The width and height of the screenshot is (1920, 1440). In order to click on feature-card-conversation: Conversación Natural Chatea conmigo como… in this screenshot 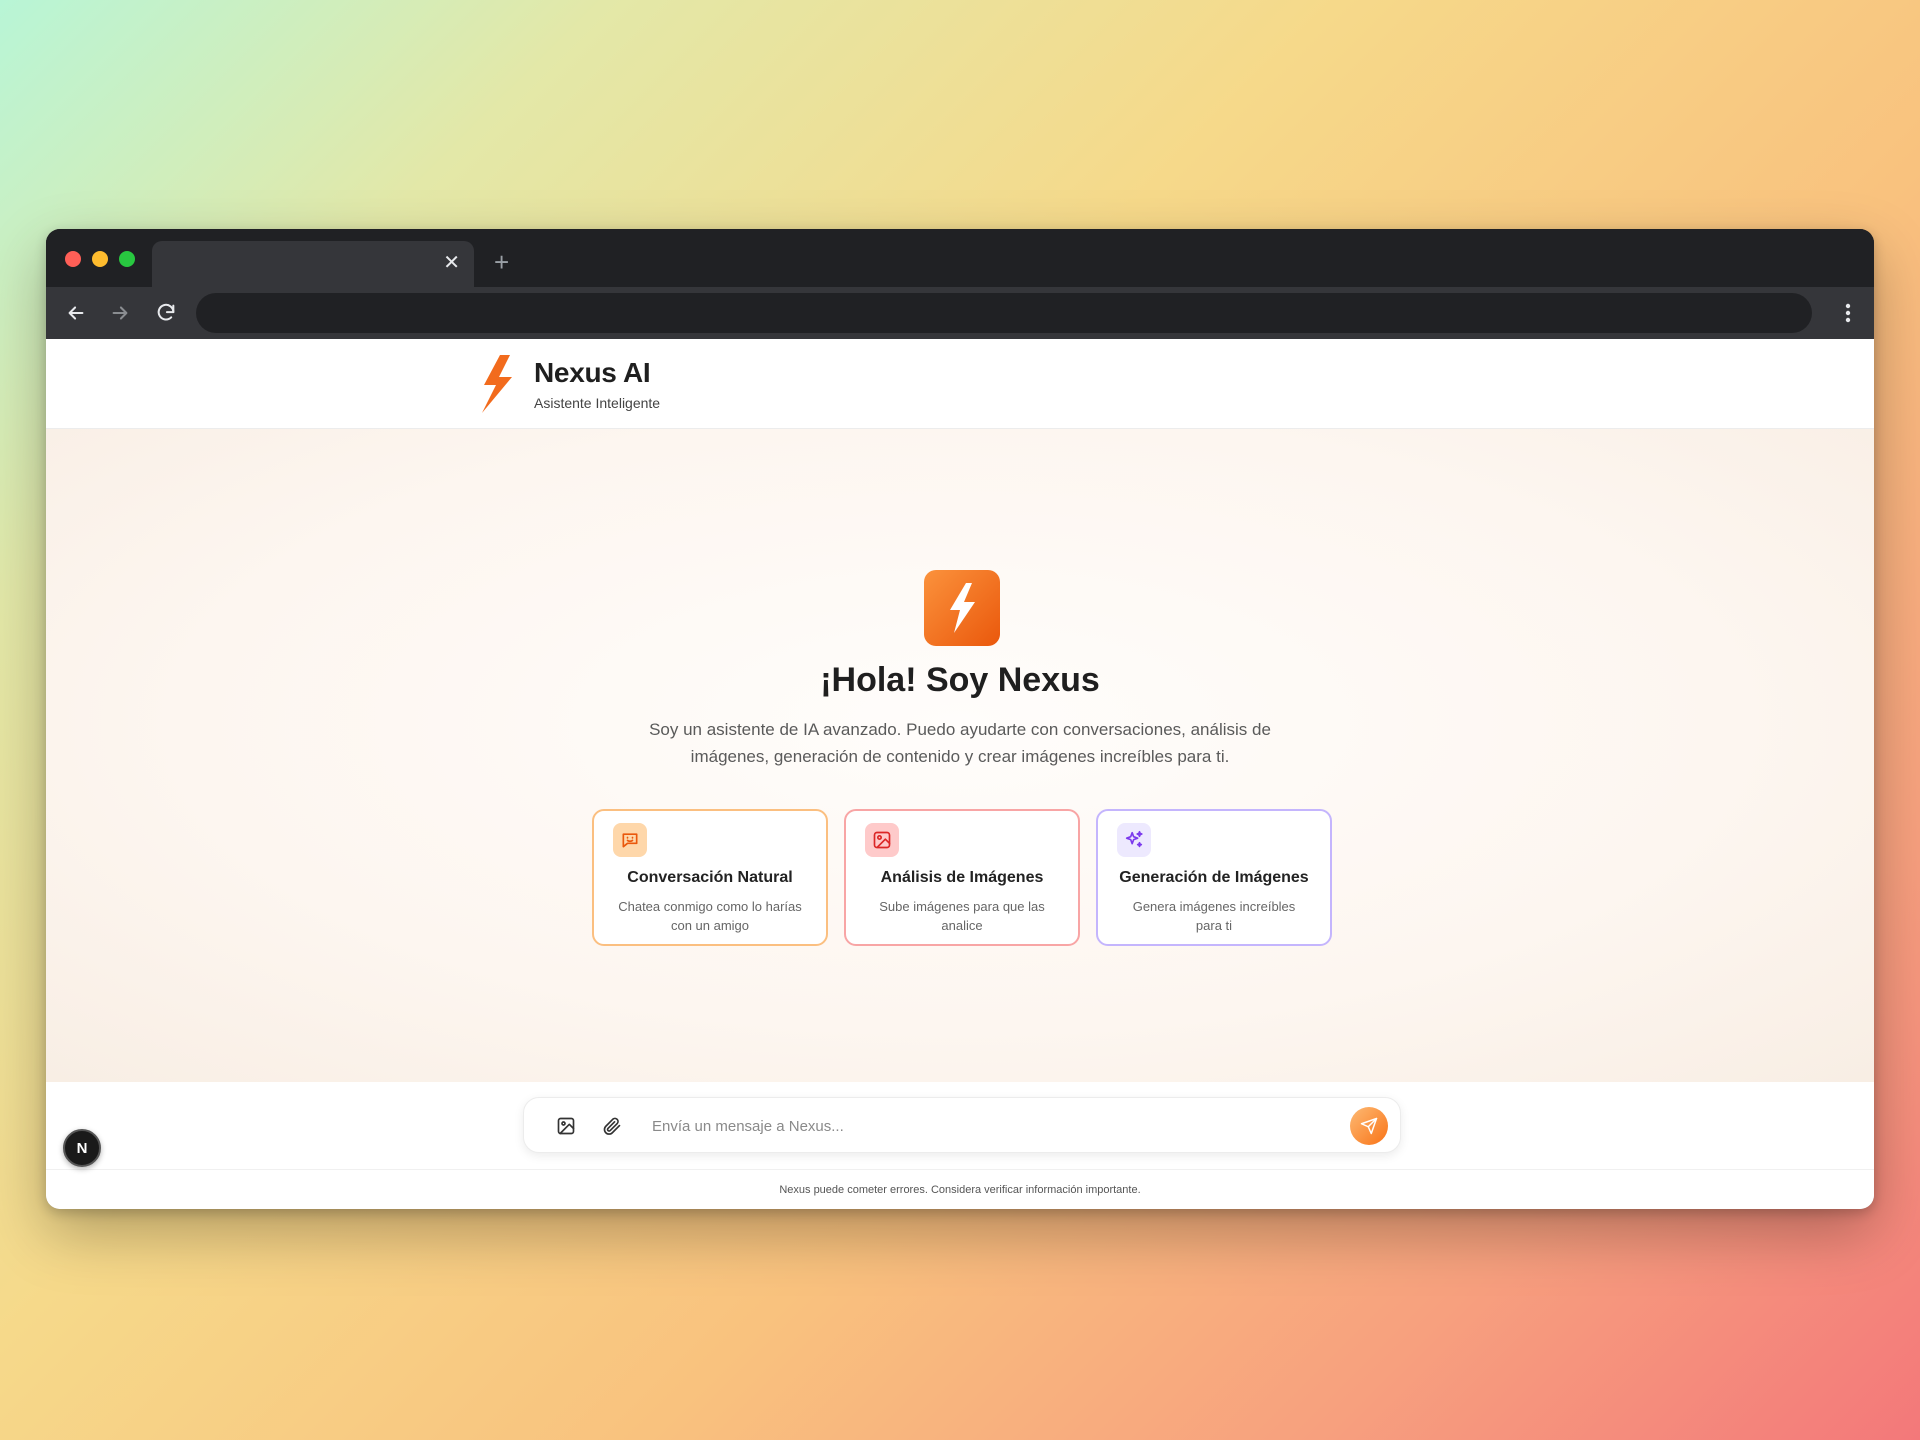, I will do `click(710, 877)`.